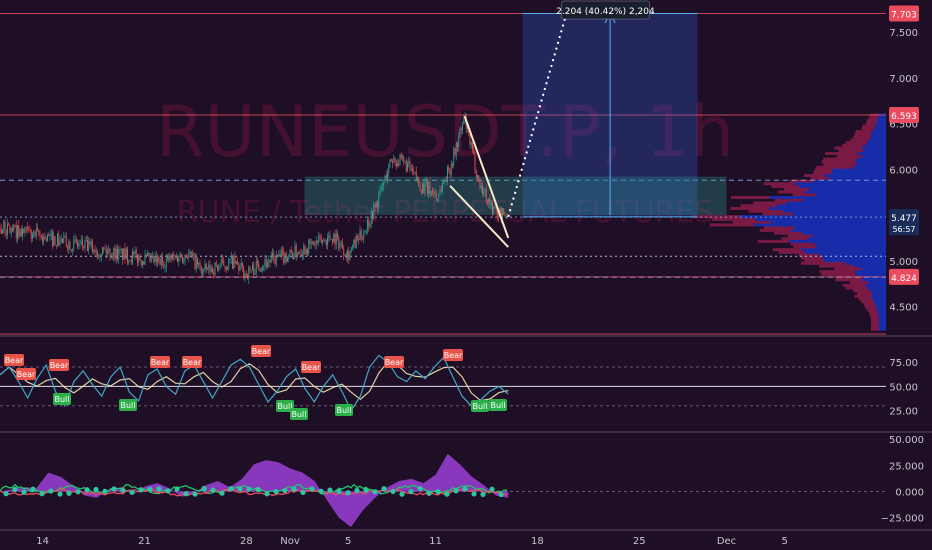 This screenshot has width=932, height=550. What do you see at coordinates (479, 406) in the screenshot?
I see `bull-signal-label: Bull` at bounding box center [479, 406].